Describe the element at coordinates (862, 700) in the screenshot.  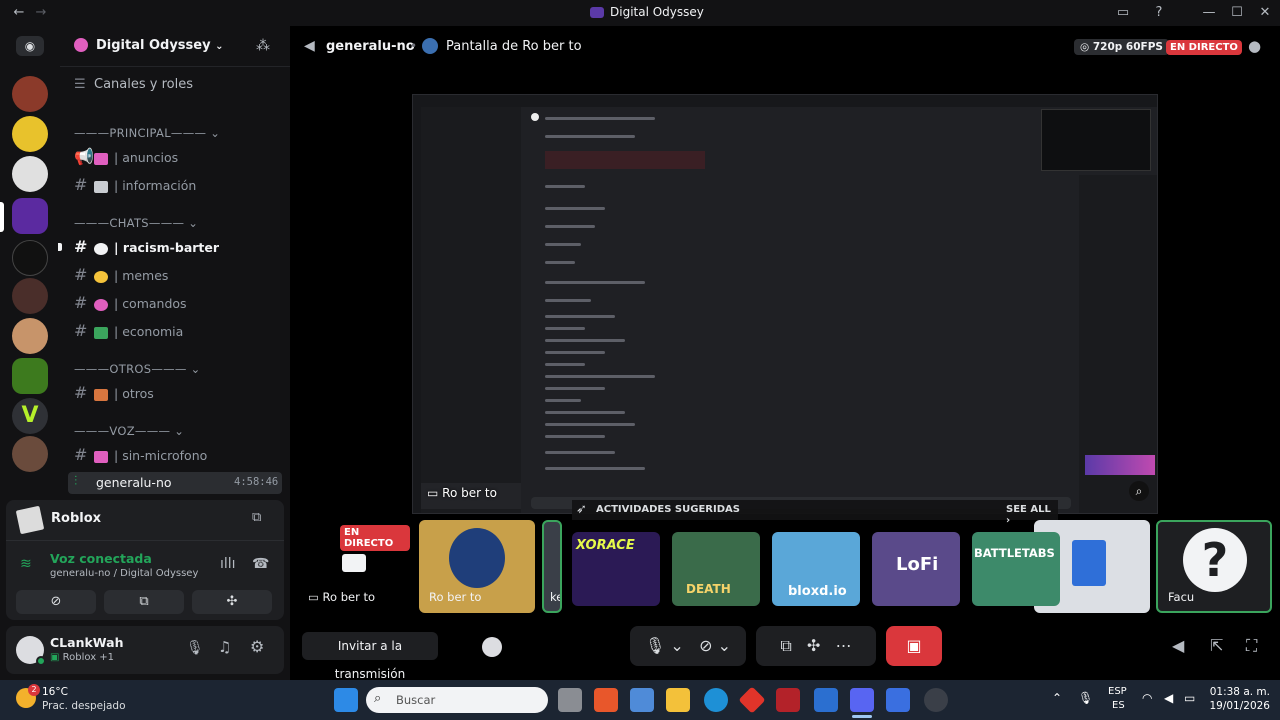
I see `discord-taskbar-icon` at that location.